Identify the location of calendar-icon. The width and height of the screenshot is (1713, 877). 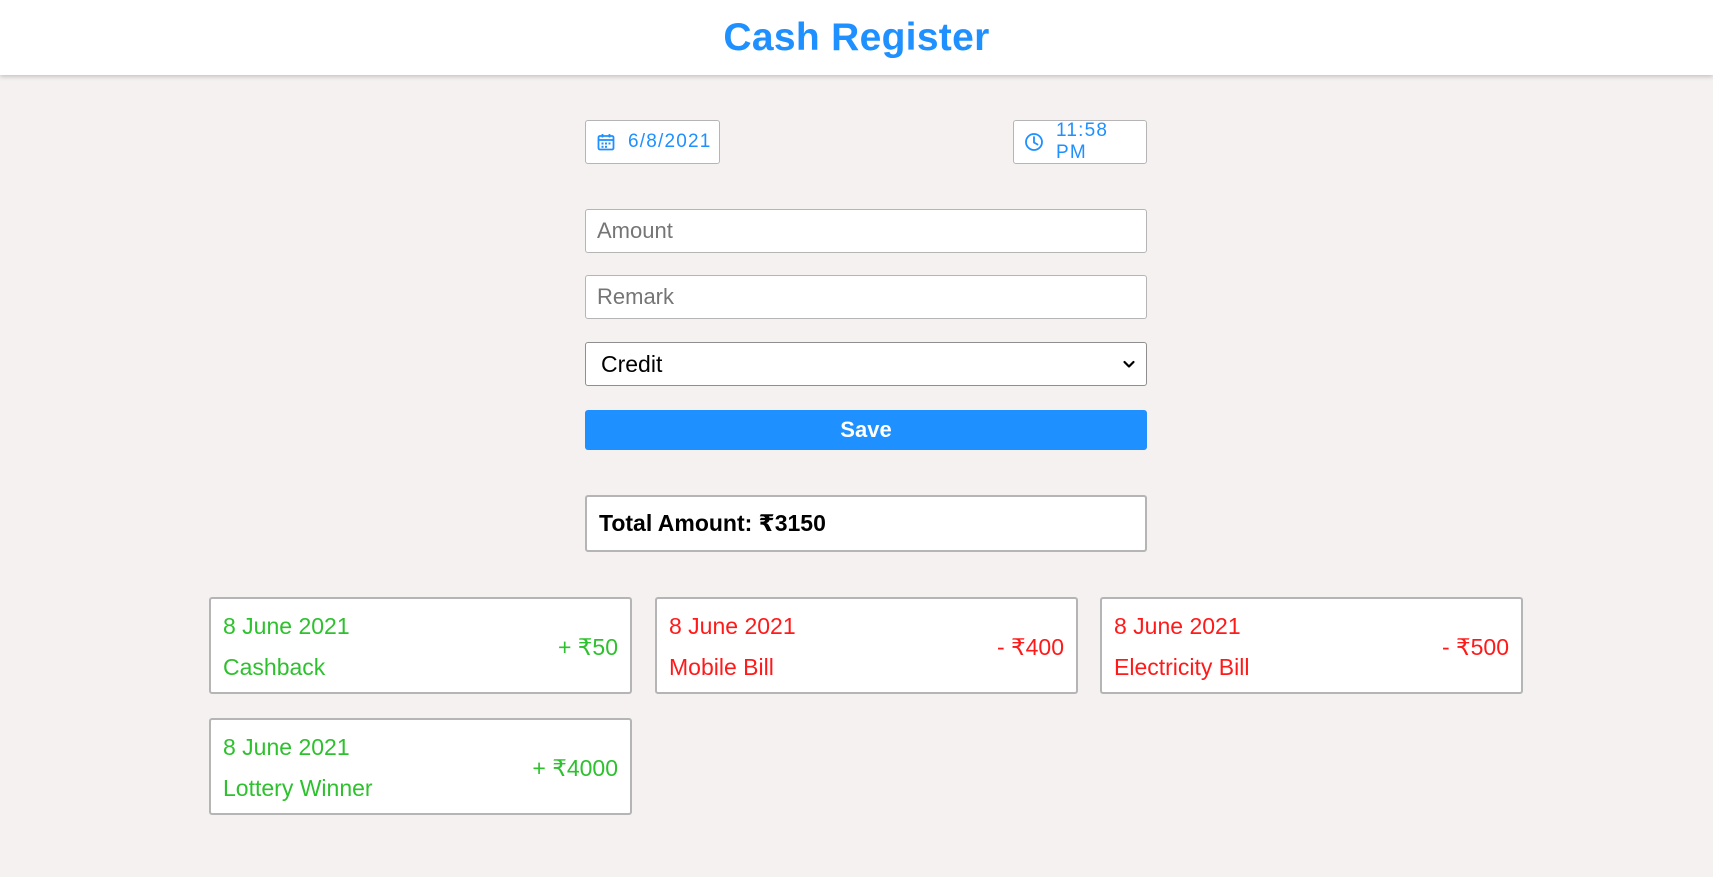
(606, 142).